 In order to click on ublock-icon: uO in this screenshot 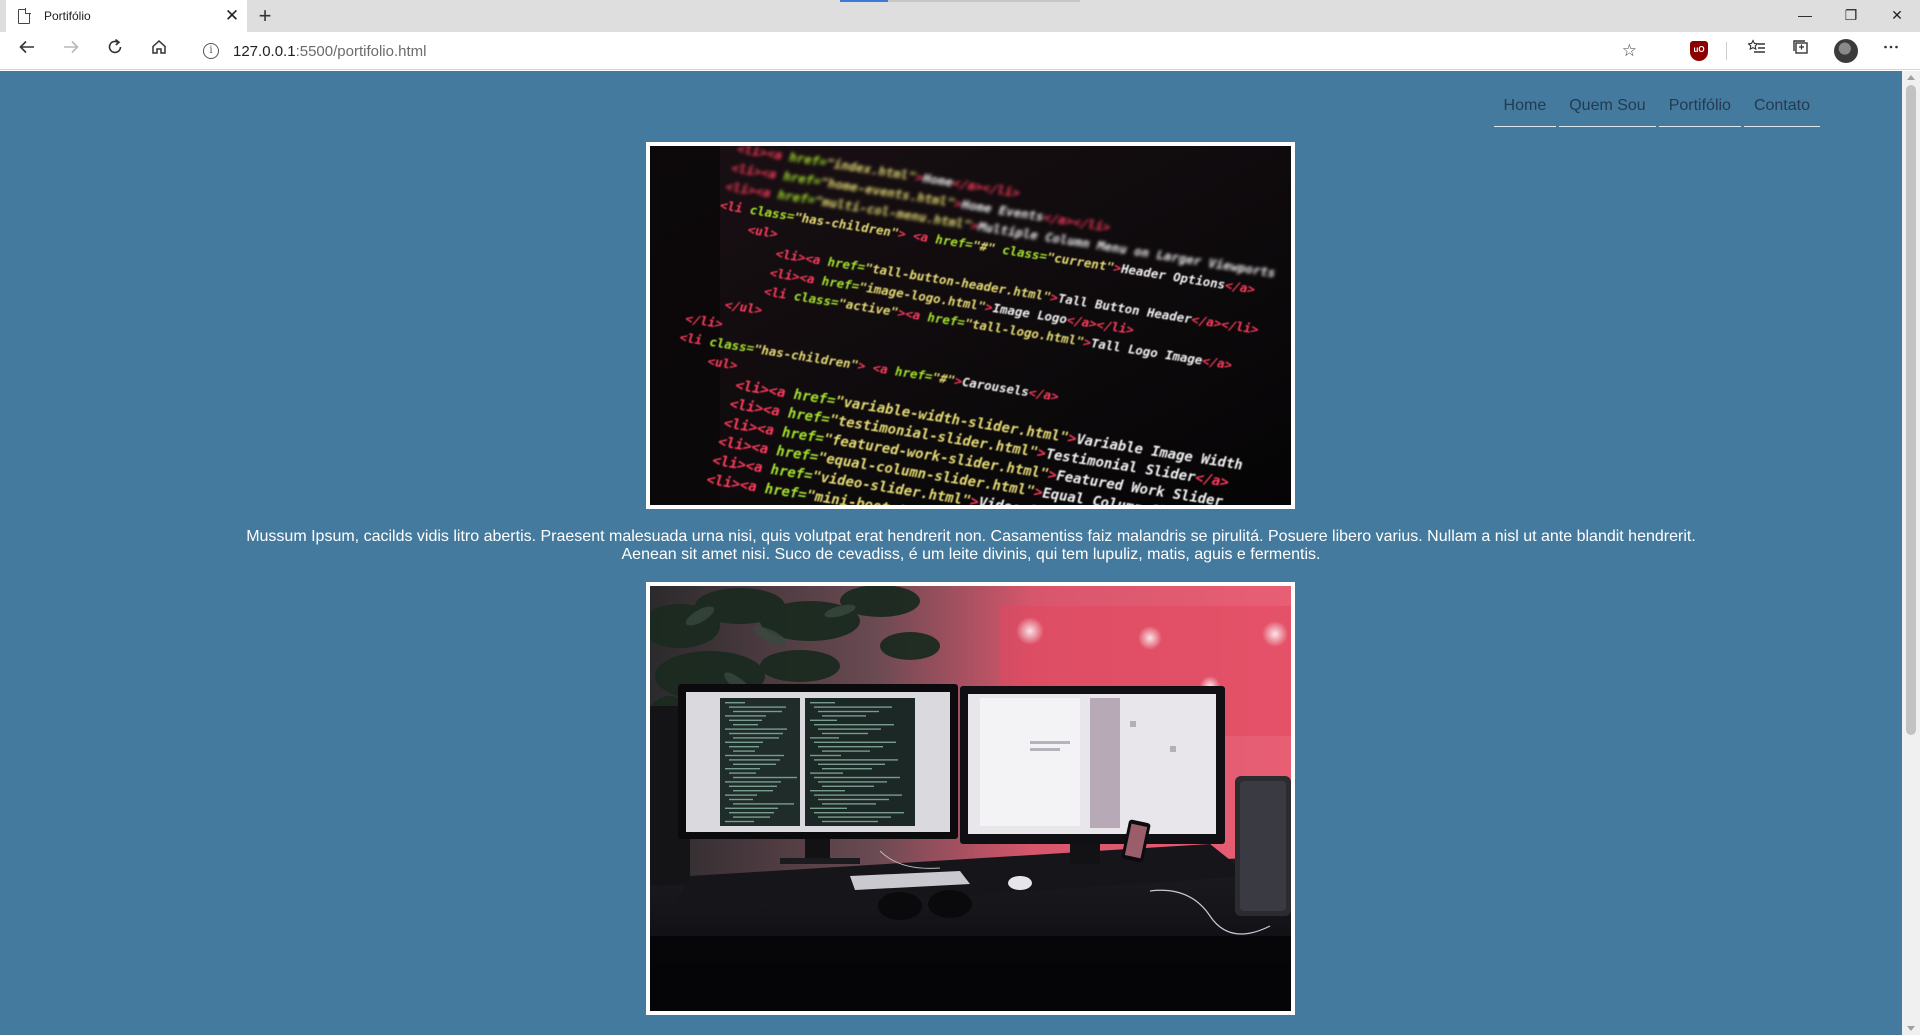, I will do `click(1699, 51)`.